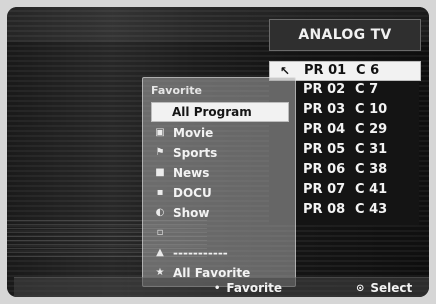  What do you see at coordinates (219, 133) in the screenshot?
I see `favorite-item-movie: ▣ Movie` at bounding box center [219, 133].